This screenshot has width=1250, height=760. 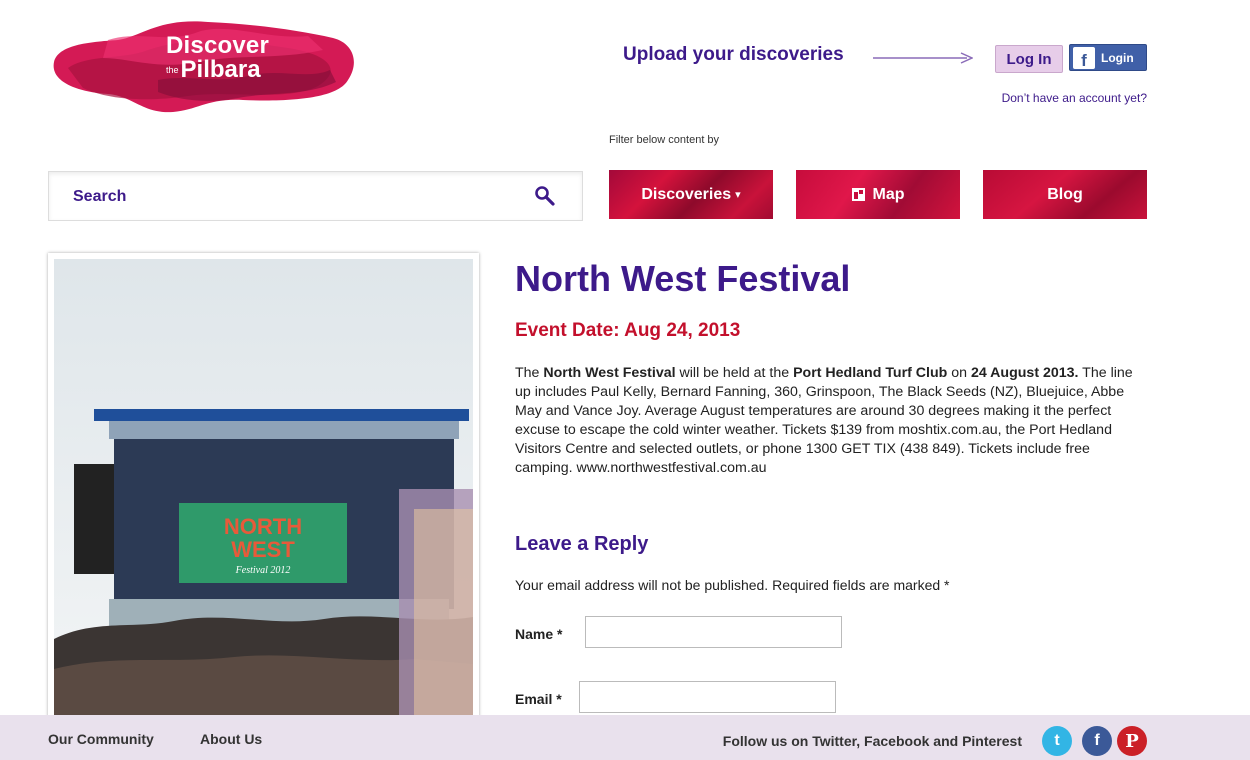 I want to click on search-input: Search, so click(x=99, y=197).